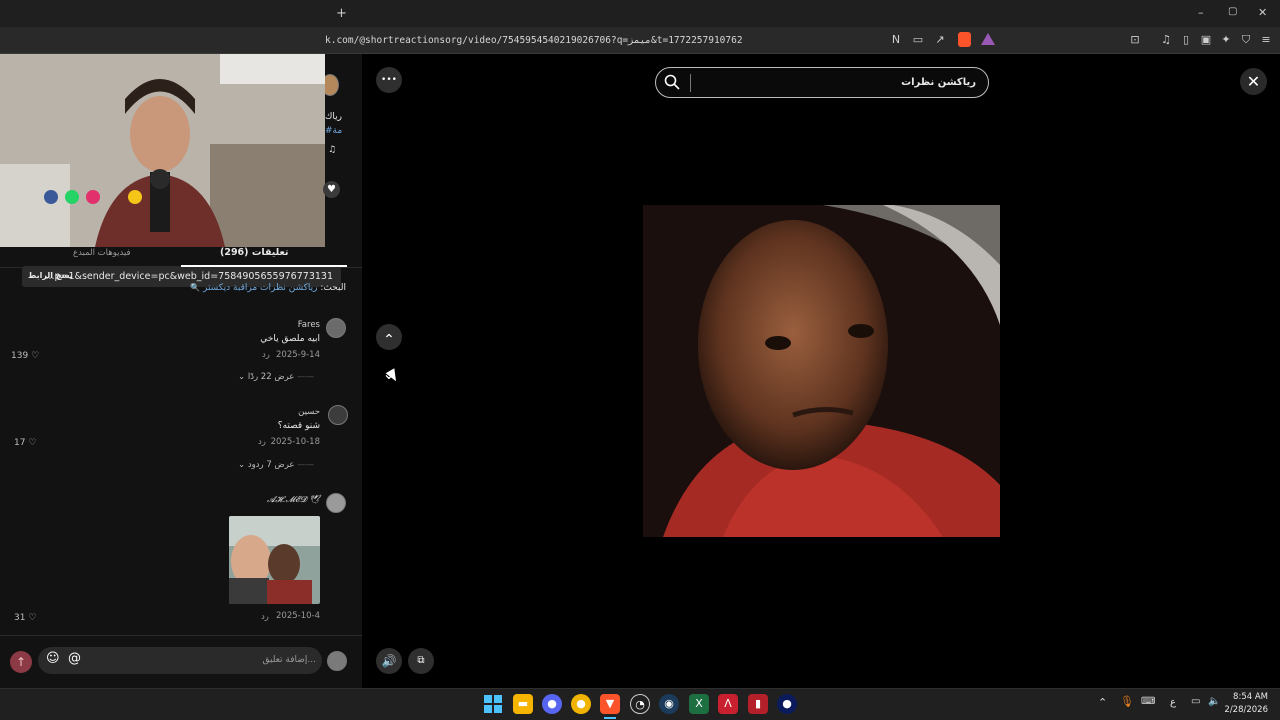 Image resolution: width=1280 pixels, height=720 pixels. Describe the element at coordinates (581, 704) in the screenshot. I see `app-yellow-icon: ●` at that location.